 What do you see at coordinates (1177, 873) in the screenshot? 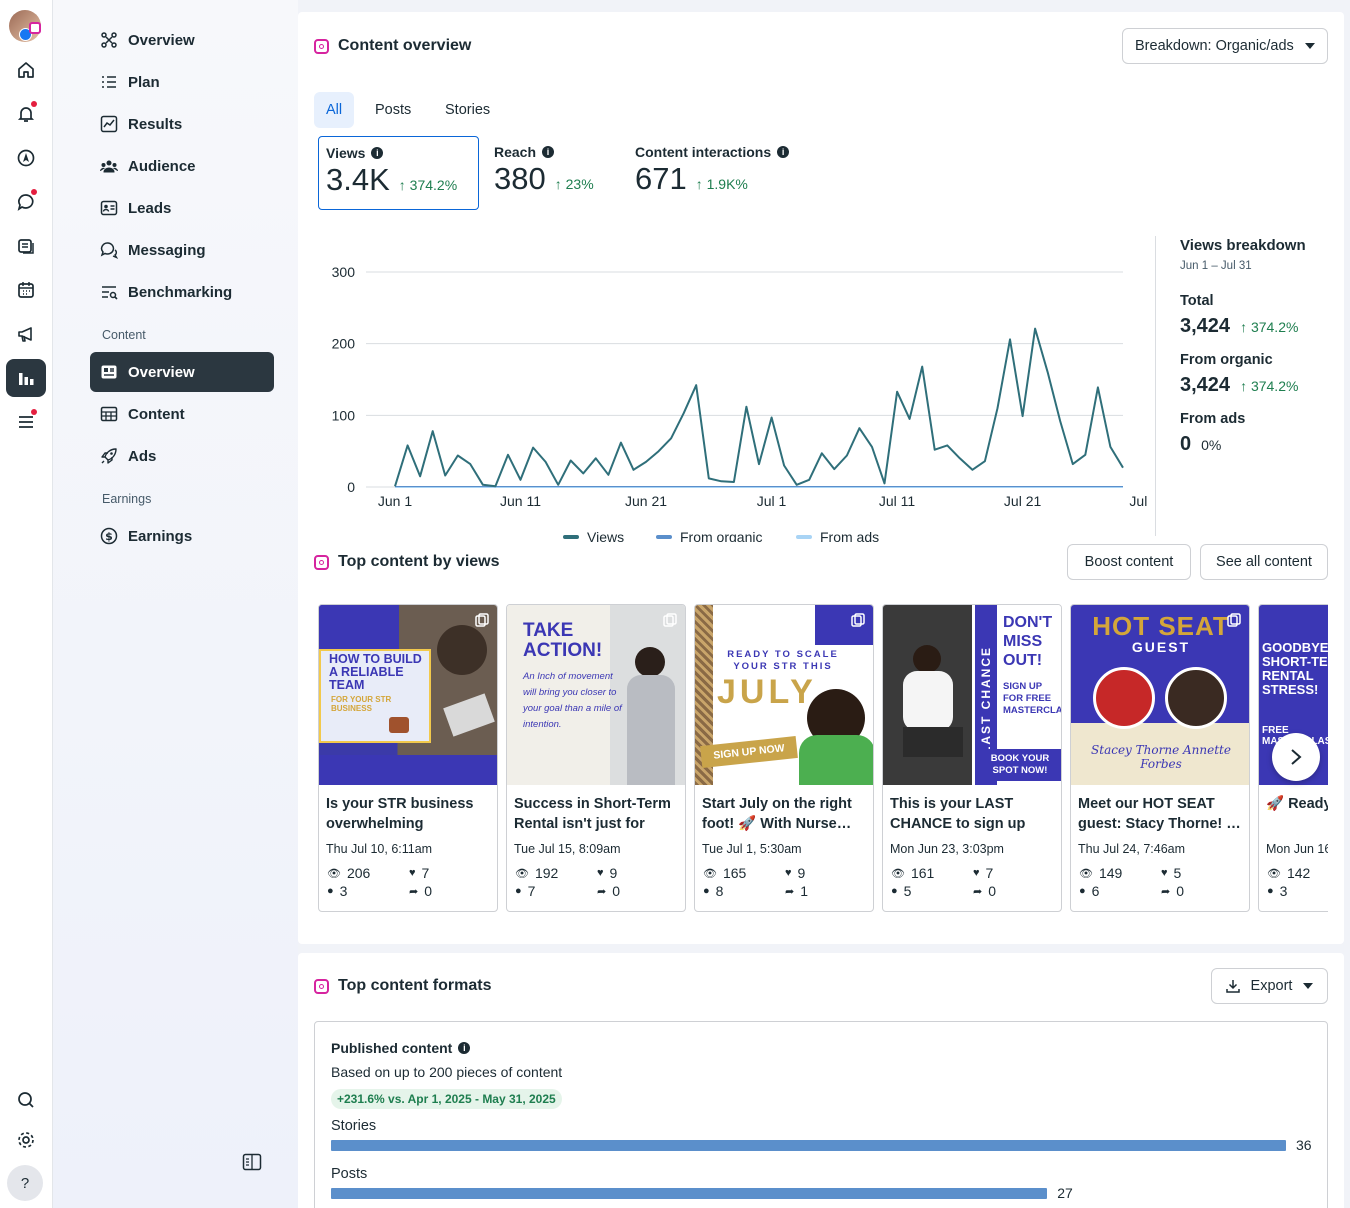
I see `likes-count: 5` at bounding box center [1177, 873].